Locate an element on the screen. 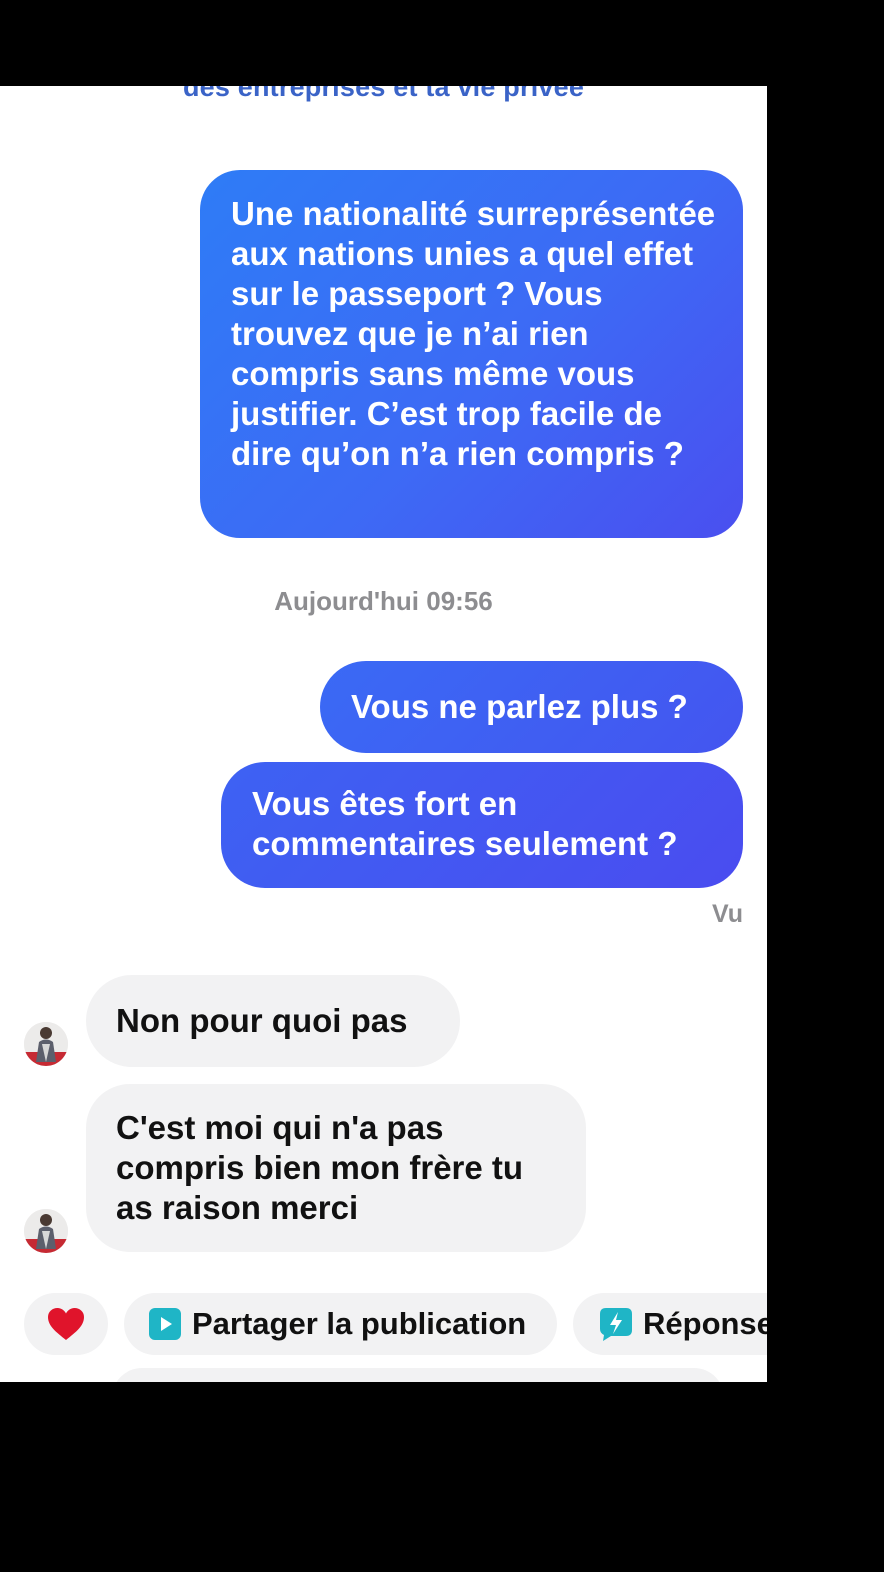 This screenshot has width=884, height=1572. incoming-message: Non pour quoi pas is located at coordinates (273, 1021).